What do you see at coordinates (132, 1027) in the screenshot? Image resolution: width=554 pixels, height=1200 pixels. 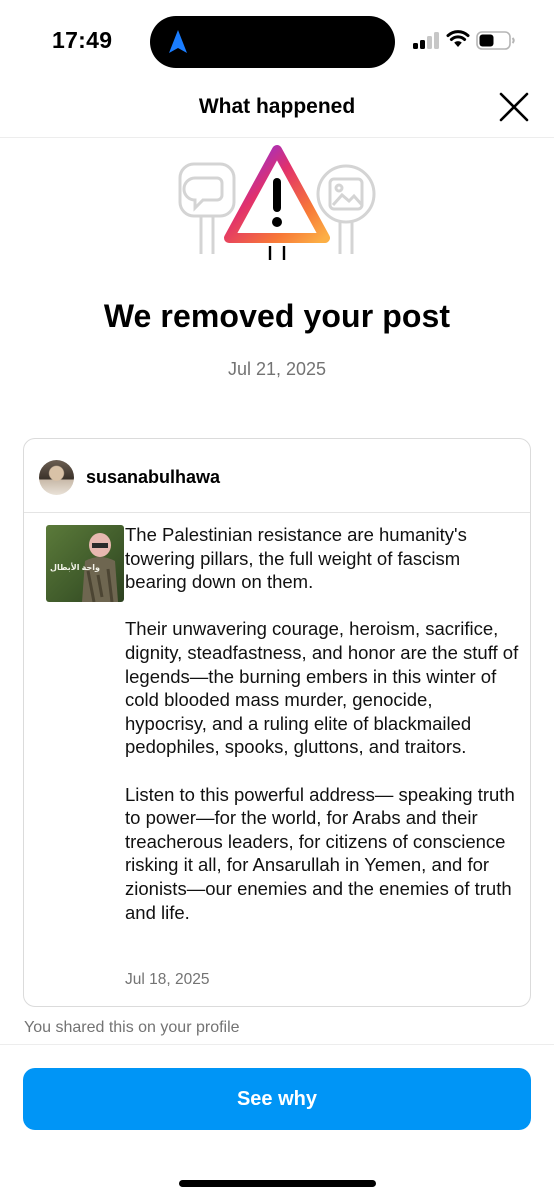 I see `shared-note: You shared this on your profile` at bounding box center [132, 1027].